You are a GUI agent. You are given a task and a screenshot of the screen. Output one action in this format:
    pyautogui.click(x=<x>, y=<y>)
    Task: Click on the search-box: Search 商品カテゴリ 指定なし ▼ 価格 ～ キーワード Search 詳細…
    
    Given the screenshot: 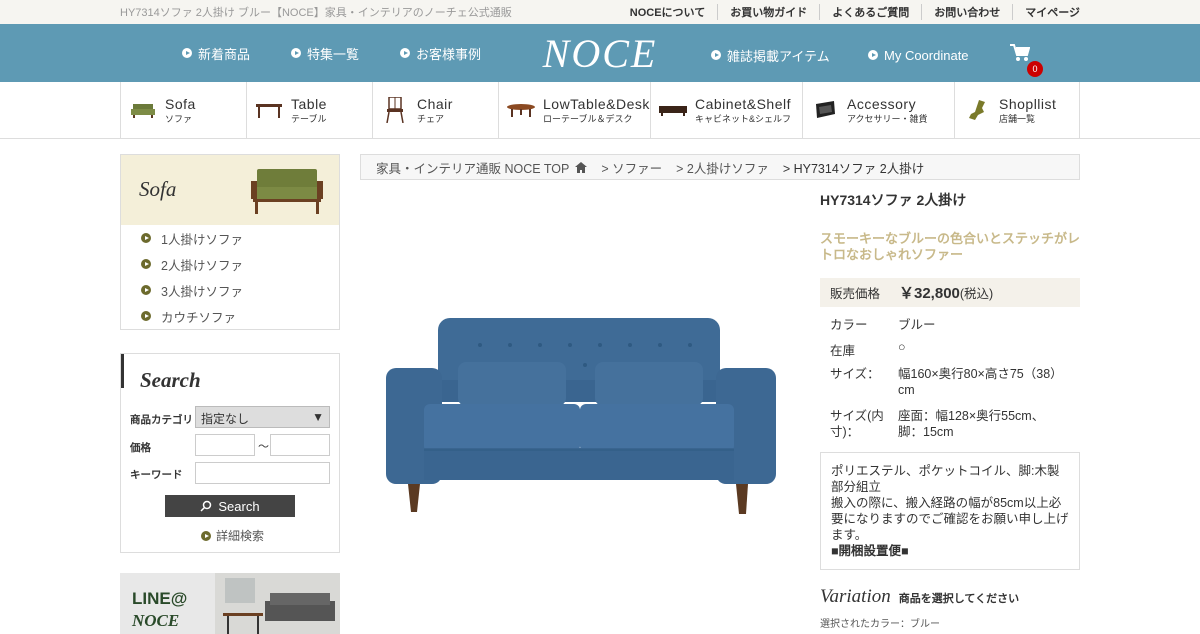 What is the action you would take?
    pyautogui.click(x=230, y=453)
    